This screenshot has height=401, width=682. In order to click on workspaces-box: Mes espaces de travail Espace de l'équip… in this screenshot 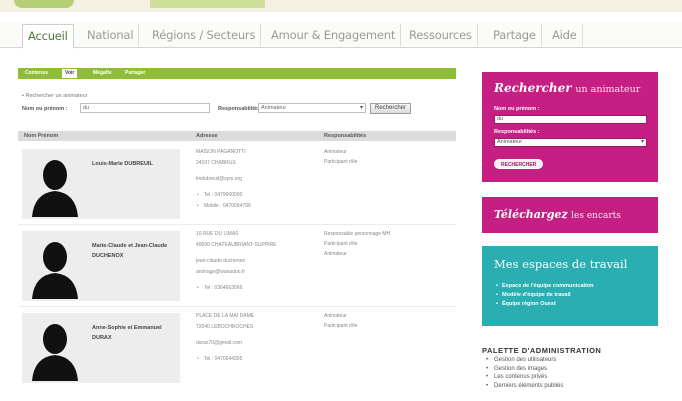, I will do `click(570, 286)`.